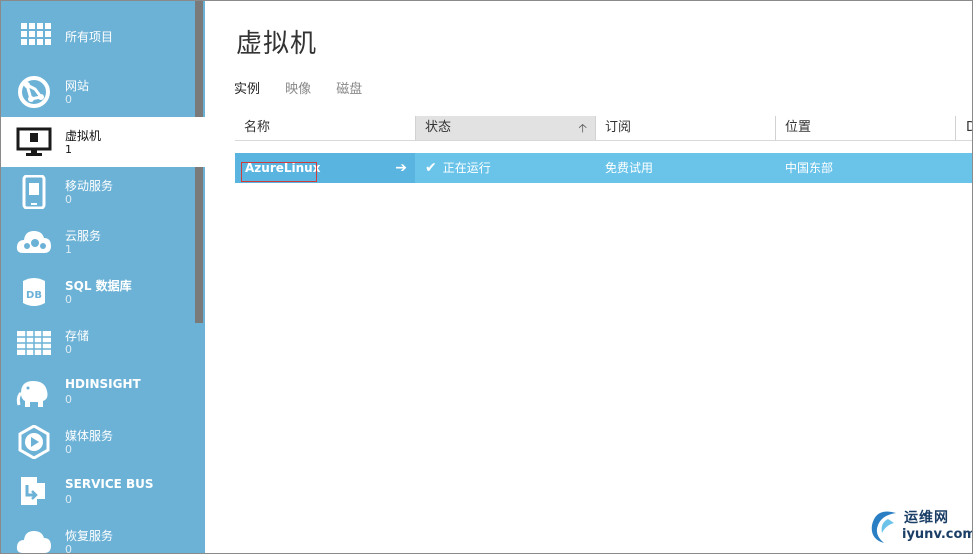 Image resolution: width=973 pixels, height=554 pixels. What do you see at coordinates (77, 336) in the screenshot?
I see `sidebar-item-label: 存储` at bounding box center [77, 336].